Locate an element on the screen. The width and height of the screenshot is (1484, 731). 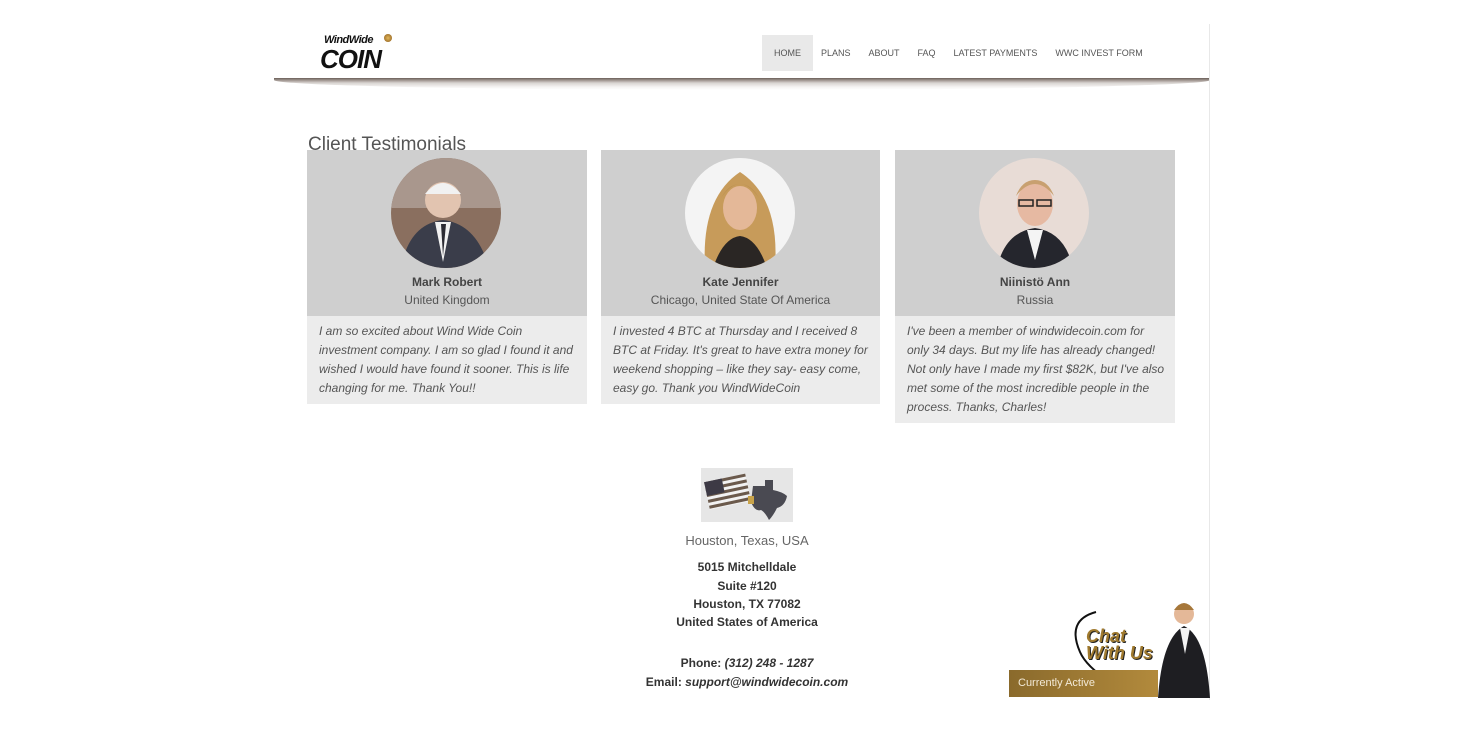
office-city: Houston, Texas, USA is located at coordinates (747, 540).